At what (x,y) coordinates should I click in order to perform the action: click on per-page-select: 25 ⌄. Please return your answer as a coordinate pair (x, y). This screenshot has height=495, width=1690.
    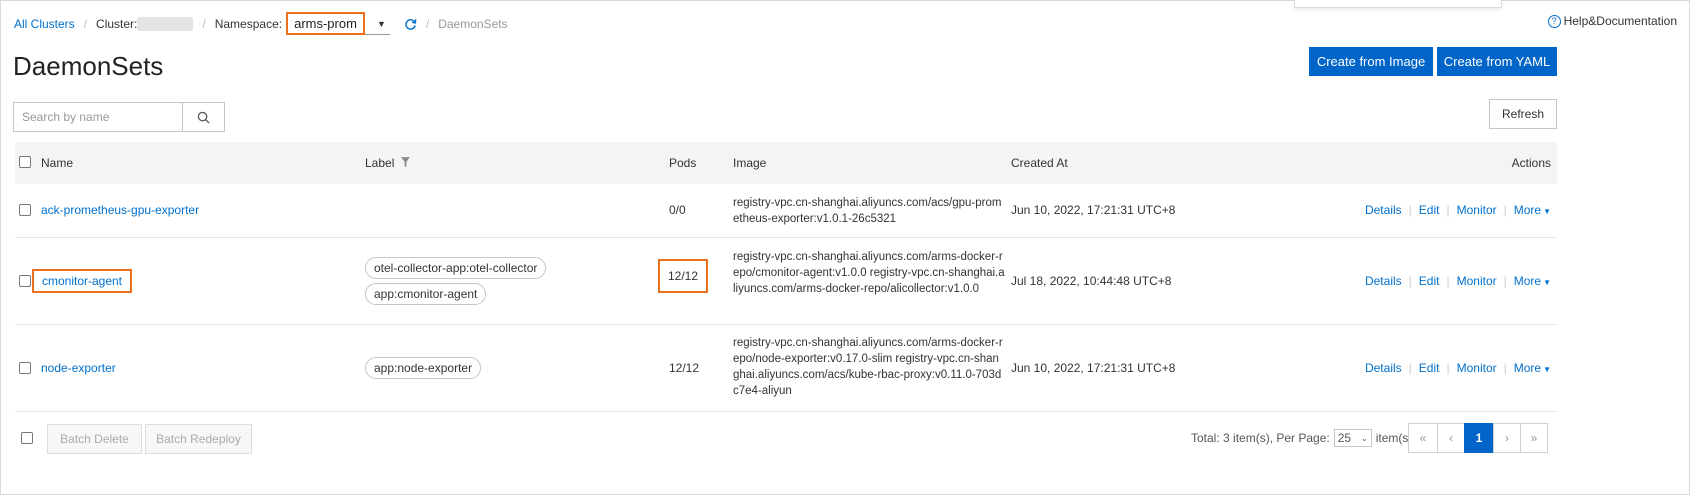
    Looking at the image, I should click on (1352, 438).